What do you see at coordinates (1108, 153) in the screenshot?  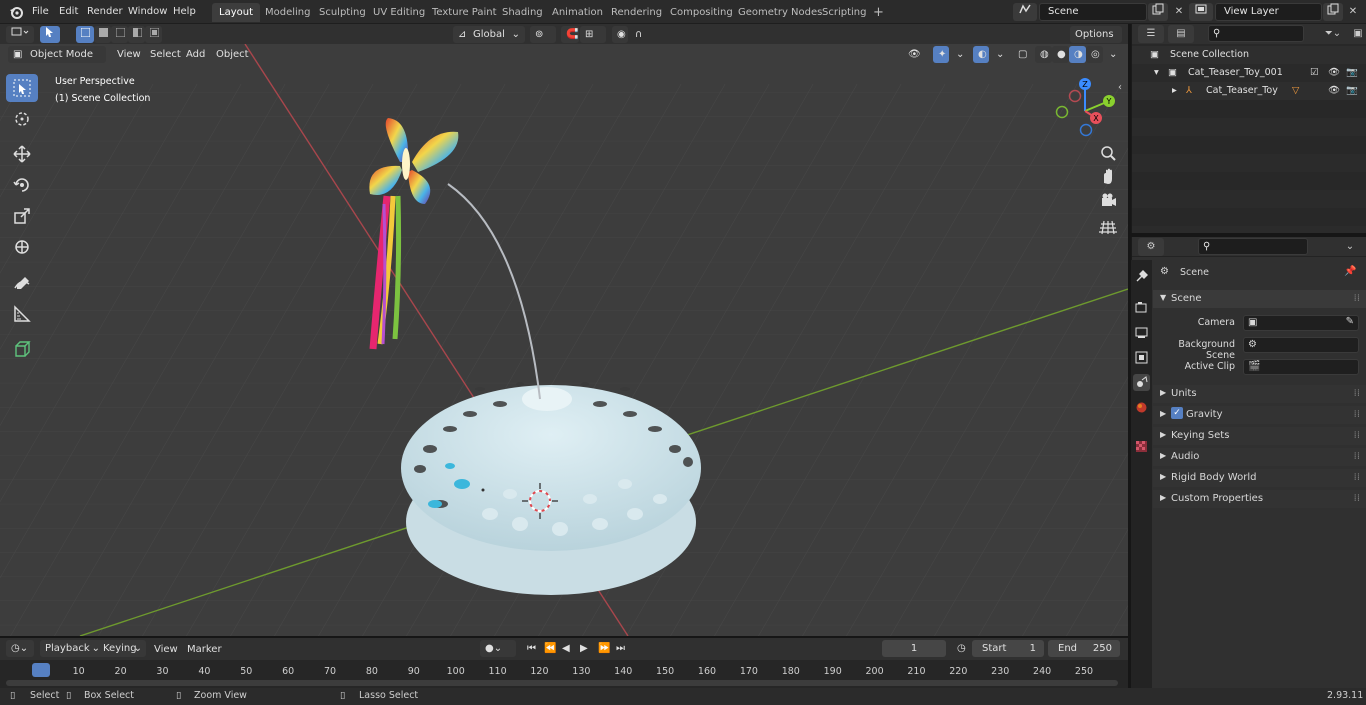 I see `zoom-view-icon` at bounding box center [1108, 153].